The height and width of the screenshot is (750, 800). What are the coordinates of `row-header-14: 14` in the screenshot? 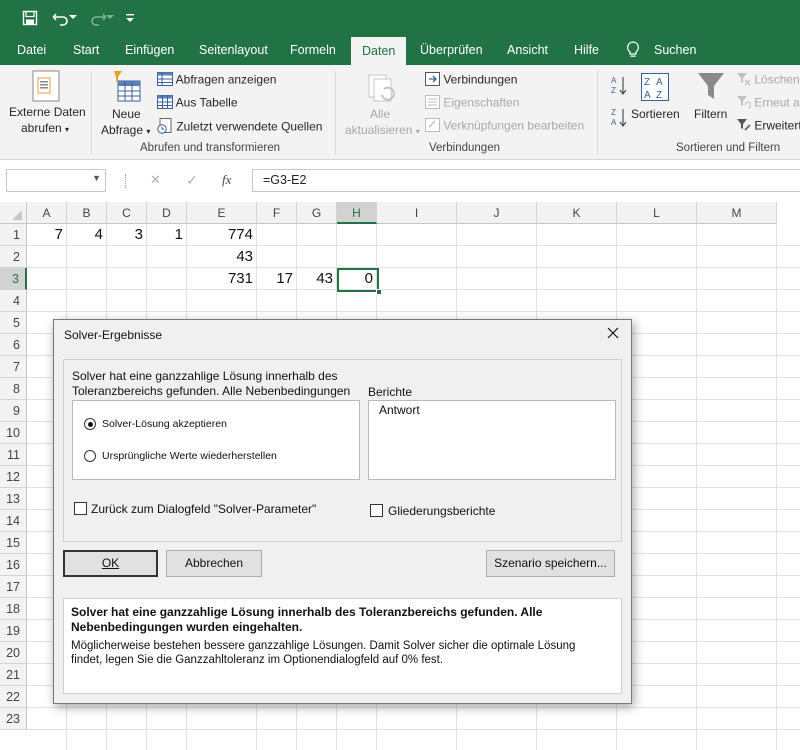 It's located at (13, 521).